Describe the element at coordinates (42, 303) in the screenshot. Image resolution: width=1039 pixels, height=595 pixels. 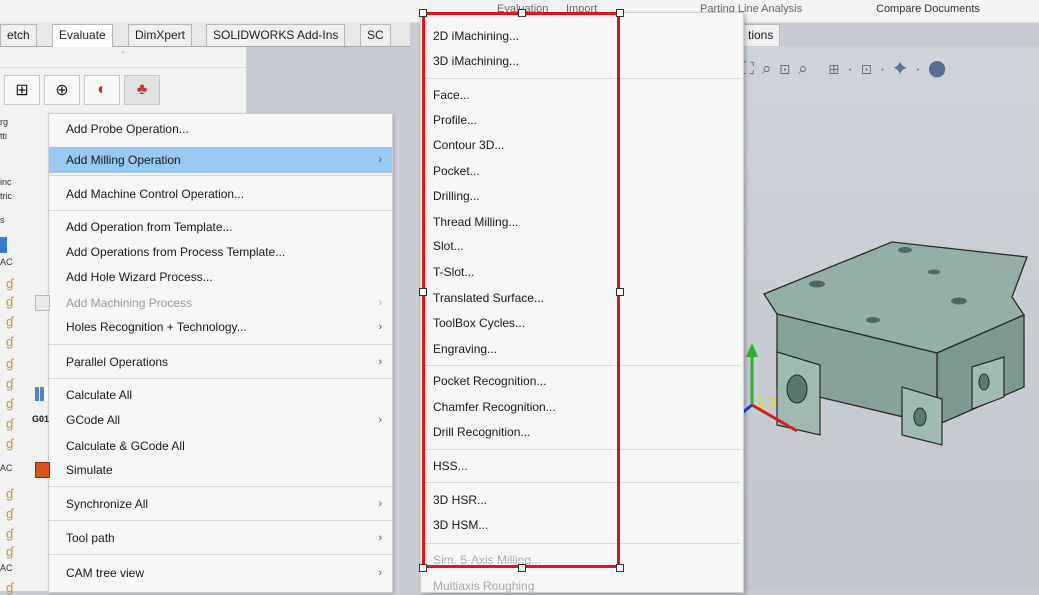
I see `machining-process-icon` at that location.